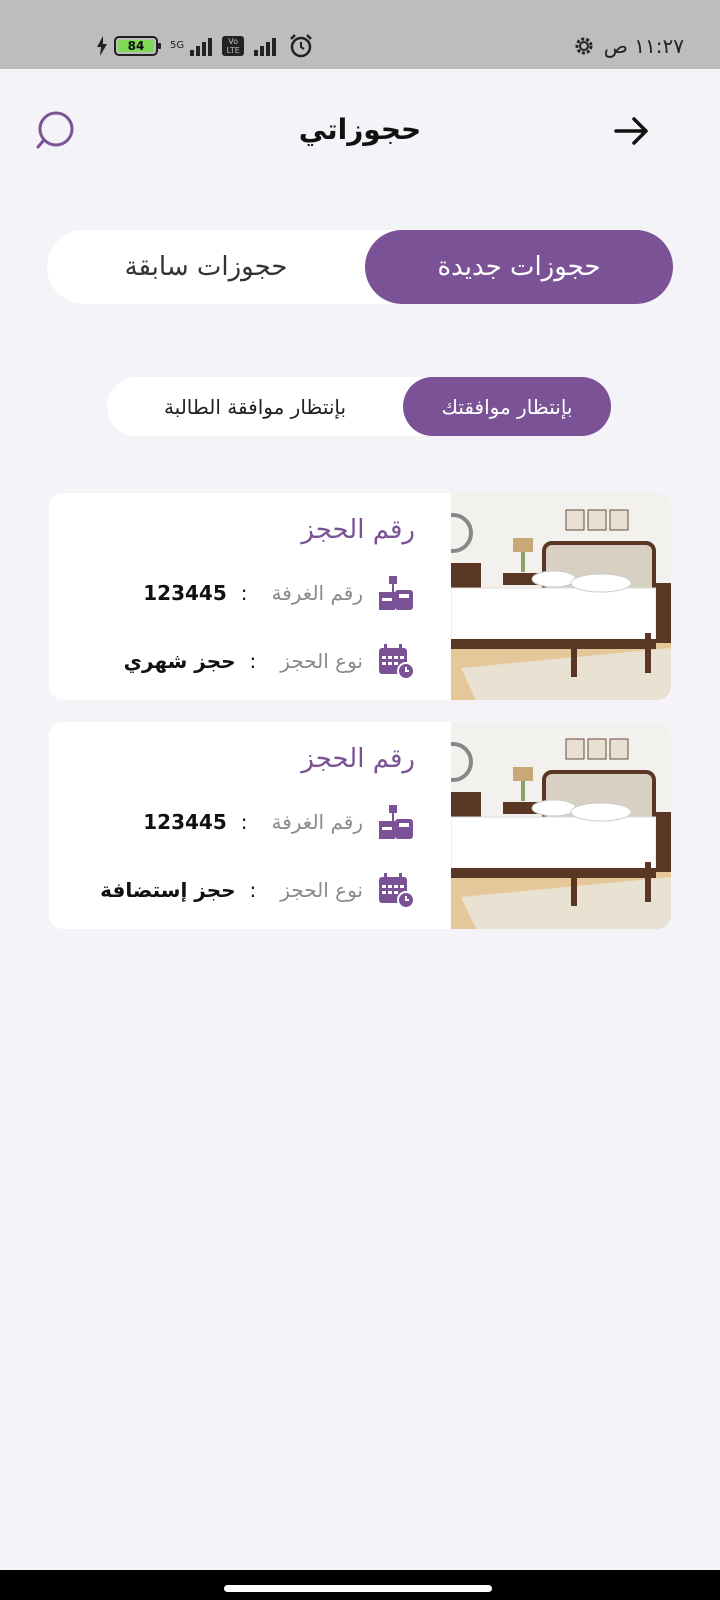 The image size is (720, 1600). Describe the element at coordinates (102, 46) in the screenshot. I see `charging-icon` at that location.